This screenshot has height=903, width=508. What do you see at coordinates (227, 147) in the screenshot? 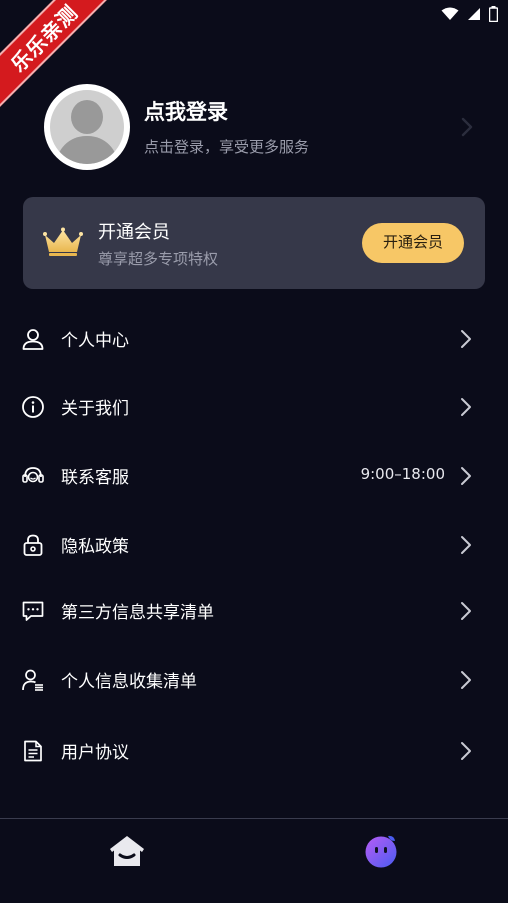
I see `login-subtitle: 点击登录，享受更多服务` at bounding box center [227, 147].